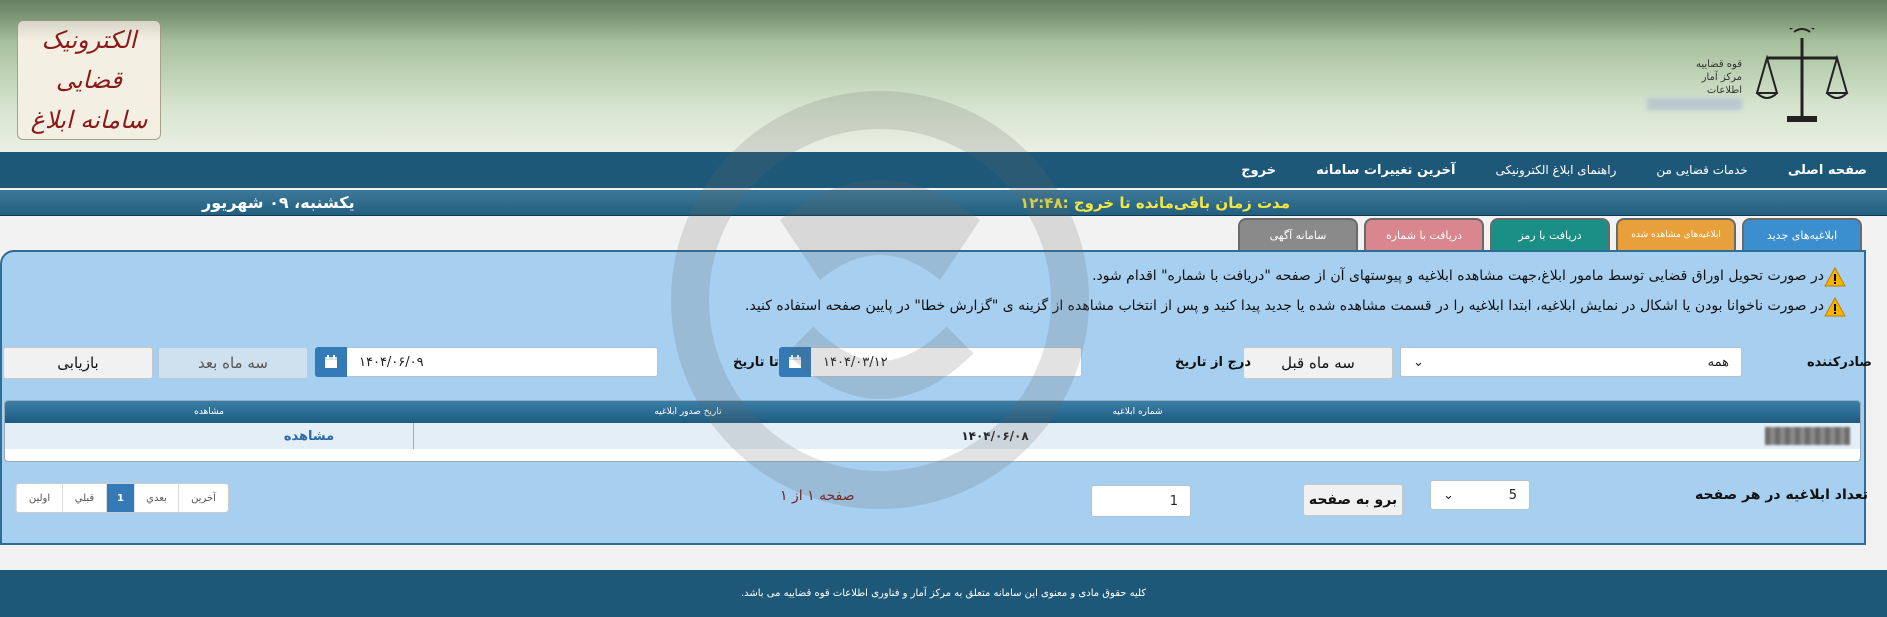 The width and height of the screenshot is (1887, 617). I want to click on table-row: ۱۴۰۴/۰۶/۰۸ مشاهده, so click(932, 436).